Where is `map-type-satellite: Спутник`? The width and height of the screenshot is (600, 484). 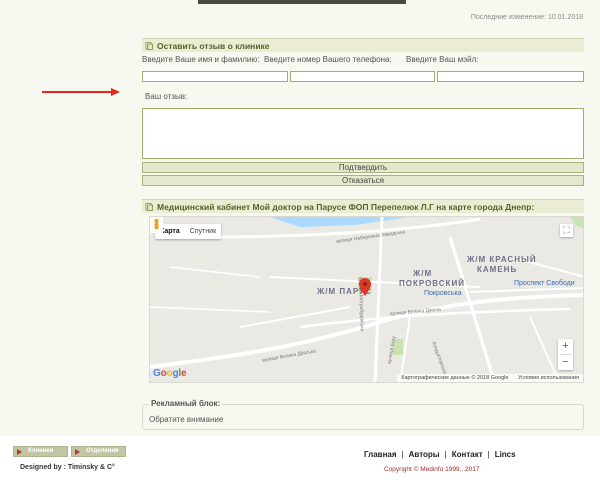 map-type-satellite: Спутник is located at coordinates (203, 231).